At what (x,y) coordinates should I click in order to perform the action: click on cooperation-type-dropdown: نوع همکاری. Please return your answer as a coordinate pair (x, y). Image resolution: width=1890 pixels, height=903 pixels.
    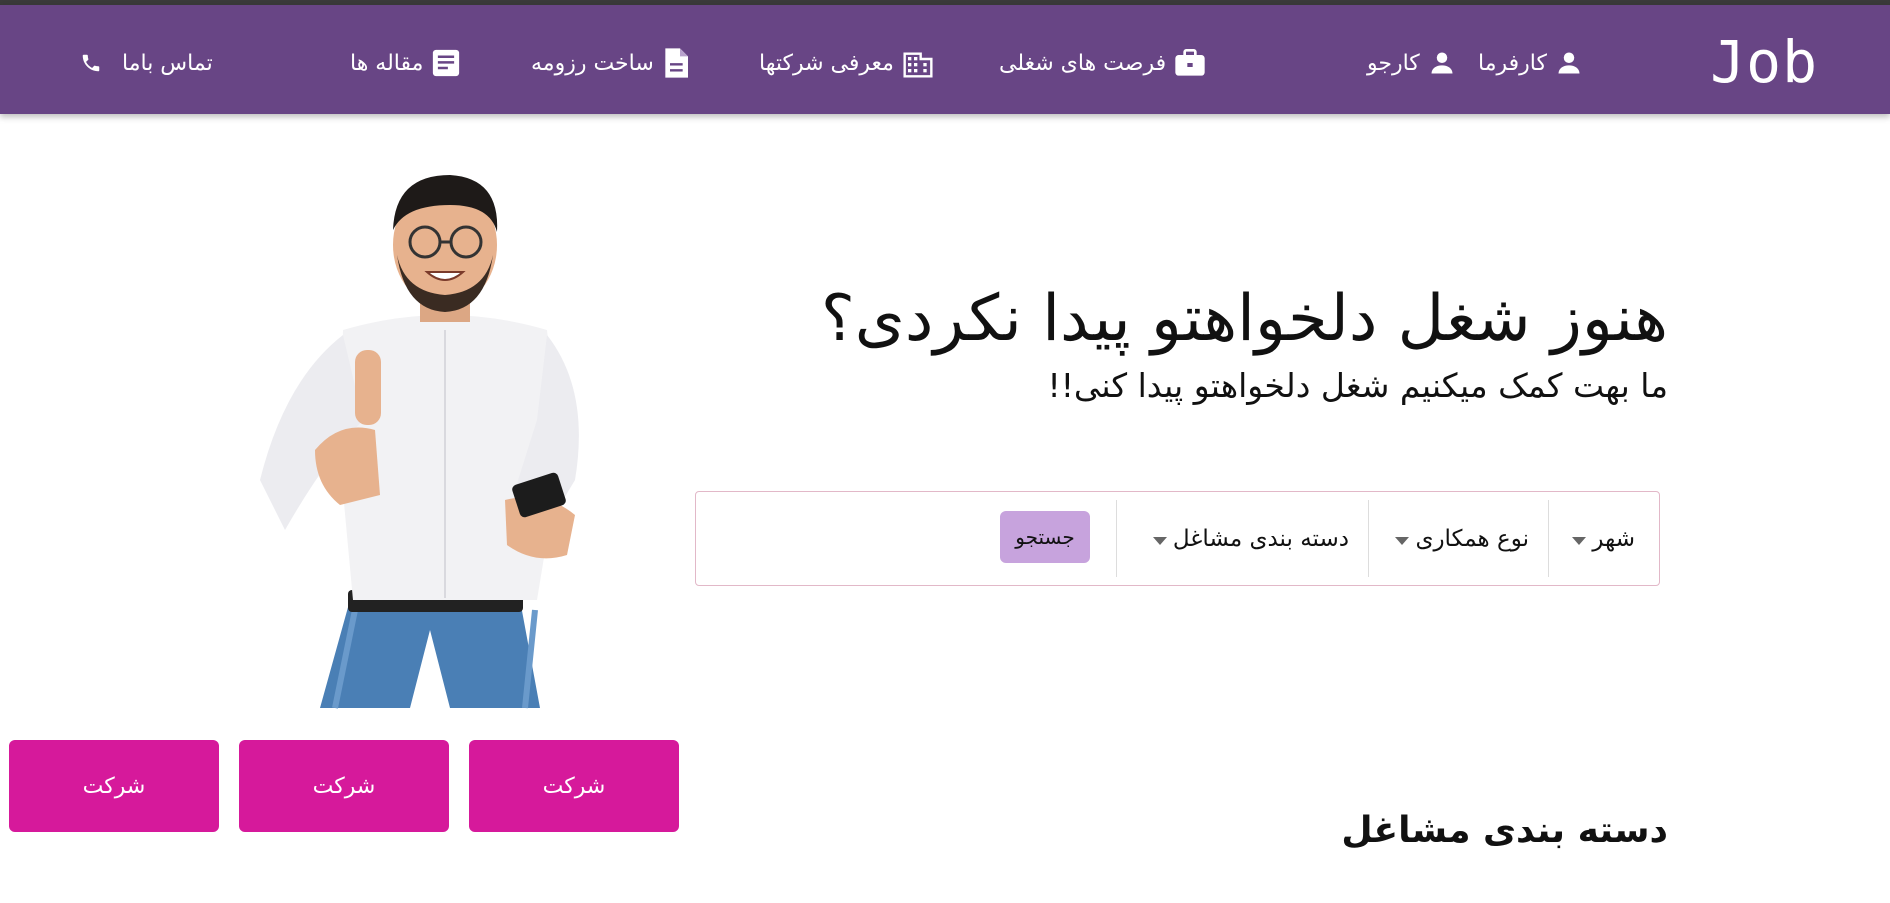
    Looking at the image, I should click on (1462, 538).